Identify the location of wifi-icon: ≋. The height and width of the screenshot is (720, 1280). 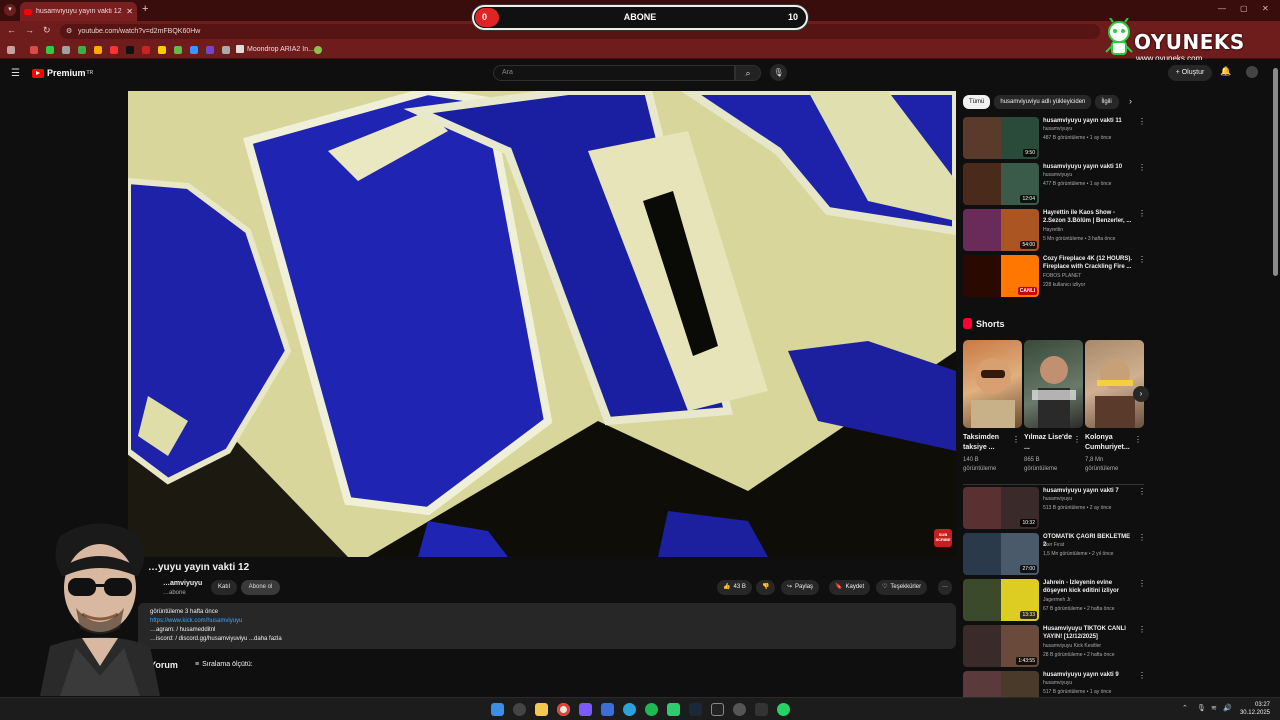
(1214, 708).